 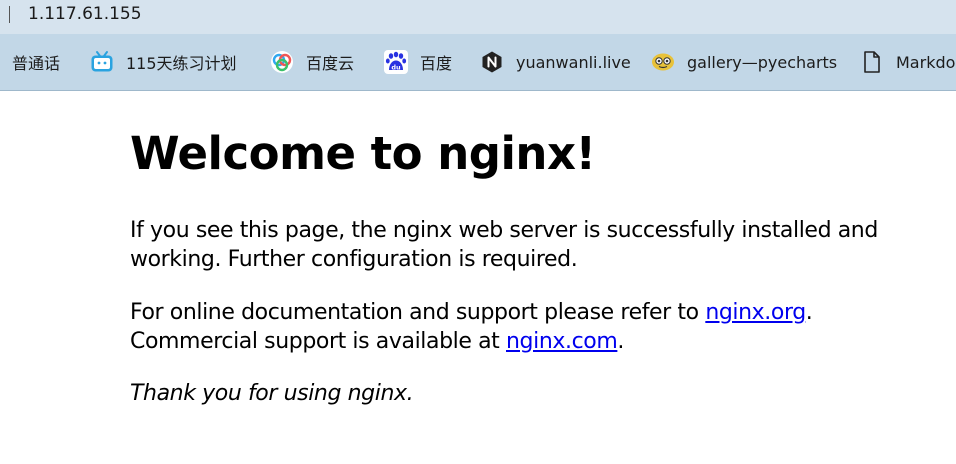 I want to click on address-caret, so click(x=9, y=14).